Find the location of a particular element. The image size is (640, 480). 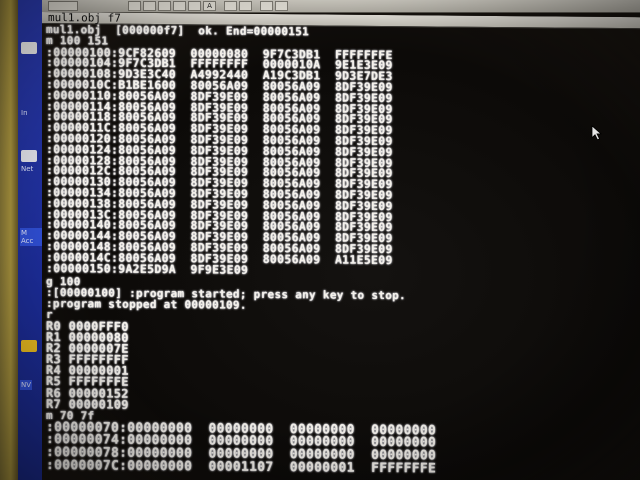

toolbar: A is located at coordinates (341, 6).